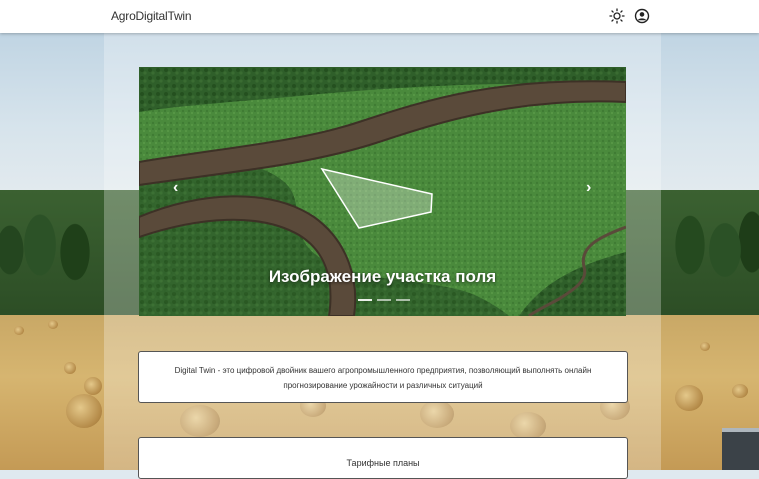 This screenshot has height=479, width=759. I want to click on pricing-plans-title: Тарифные планы, so click(383, 463).